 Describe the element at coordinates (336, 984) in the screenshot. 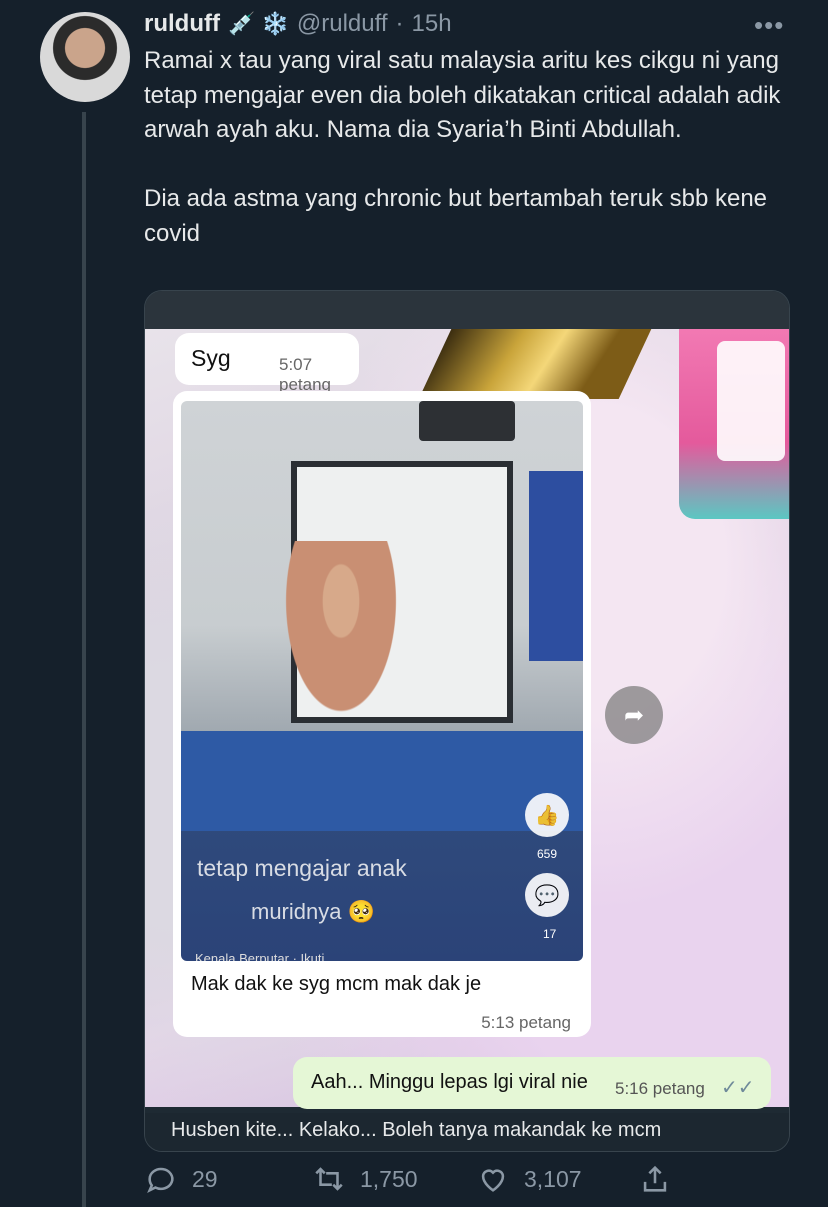

I see `chat-caption: Mak dak ke syg mcm mak dak je` at that location.